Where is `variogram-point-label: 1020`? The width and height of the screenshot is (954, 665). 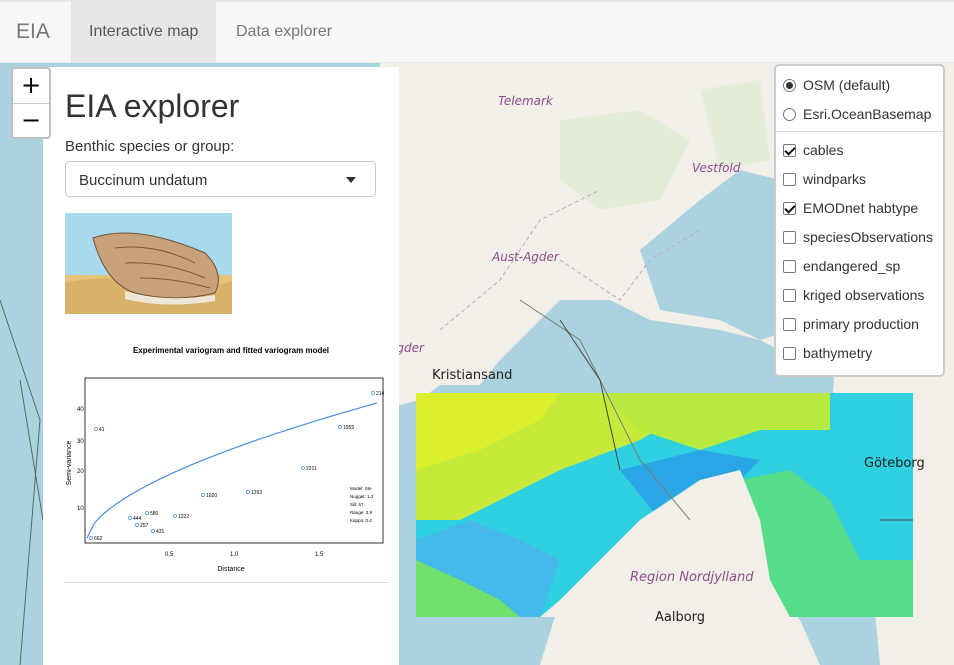
variogram-point-label: 1020 is located at coordinates (211, 496).